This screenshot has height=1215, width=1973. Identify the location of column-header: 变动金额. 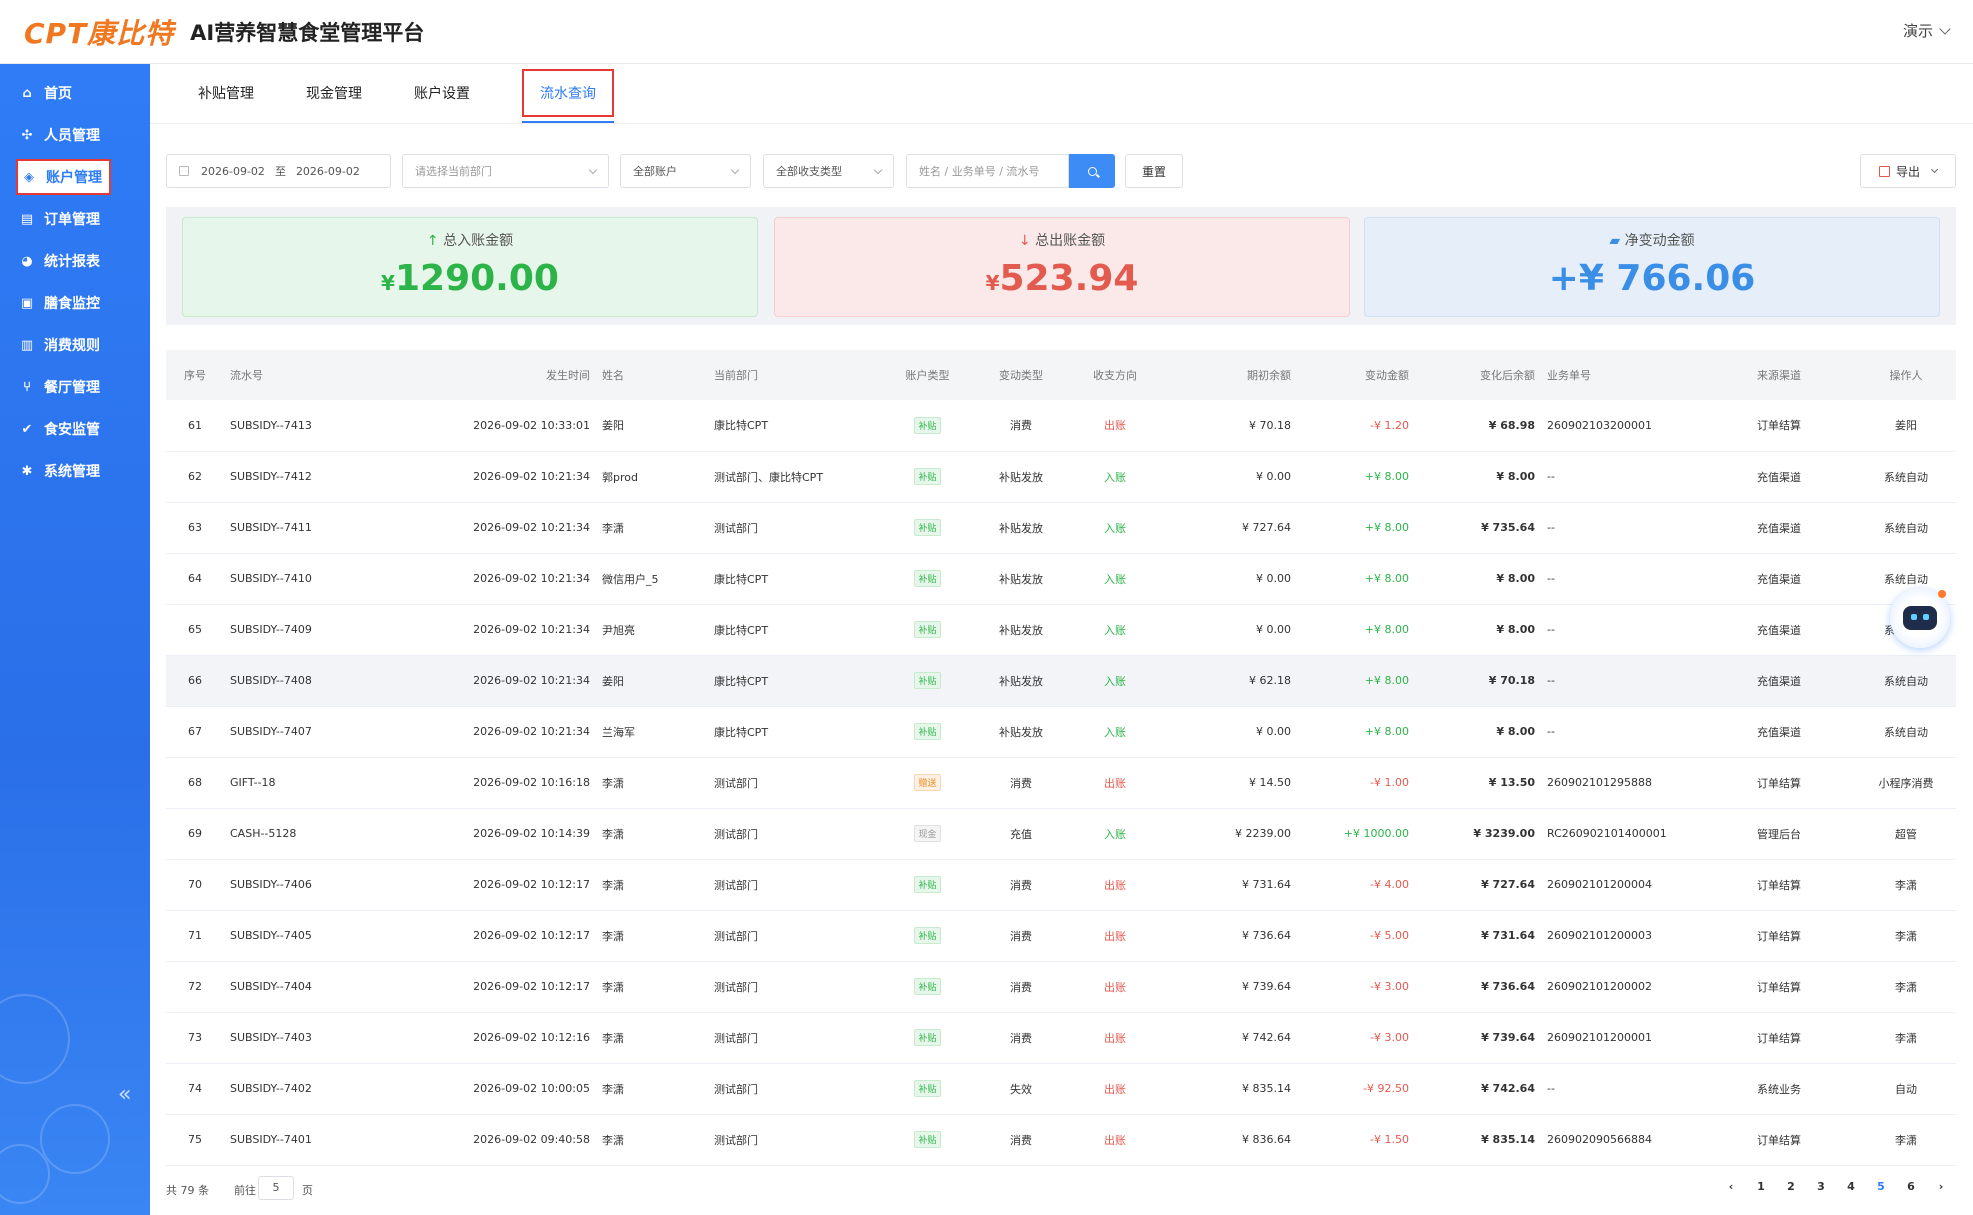
(1356, 375).